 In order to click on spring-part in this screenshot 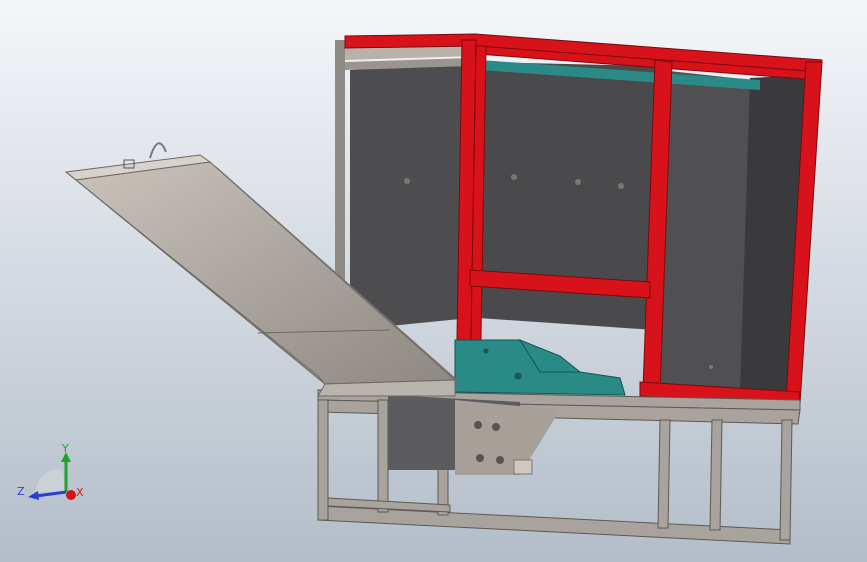, I will do `click(523, 467)`.